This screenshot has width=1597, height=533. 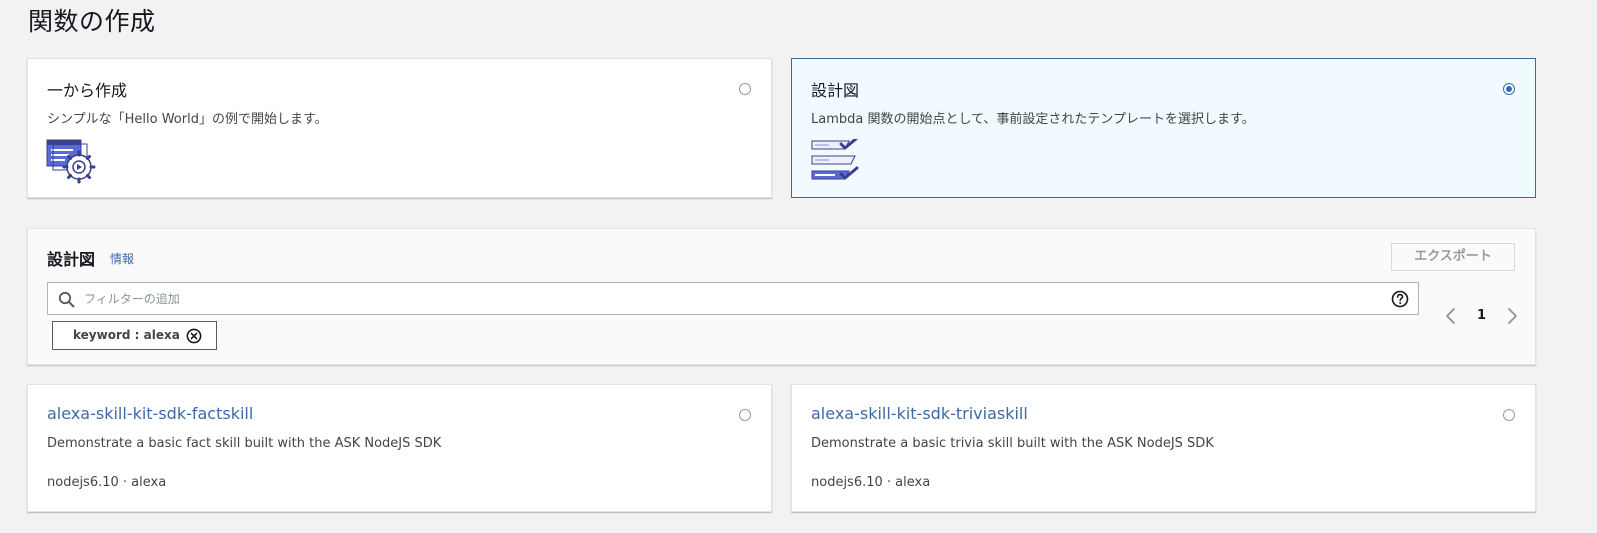 What do you see at coordinates (1400, 299) in the screenshot?
I see `help-icon` at bounding box center [1400, 299].